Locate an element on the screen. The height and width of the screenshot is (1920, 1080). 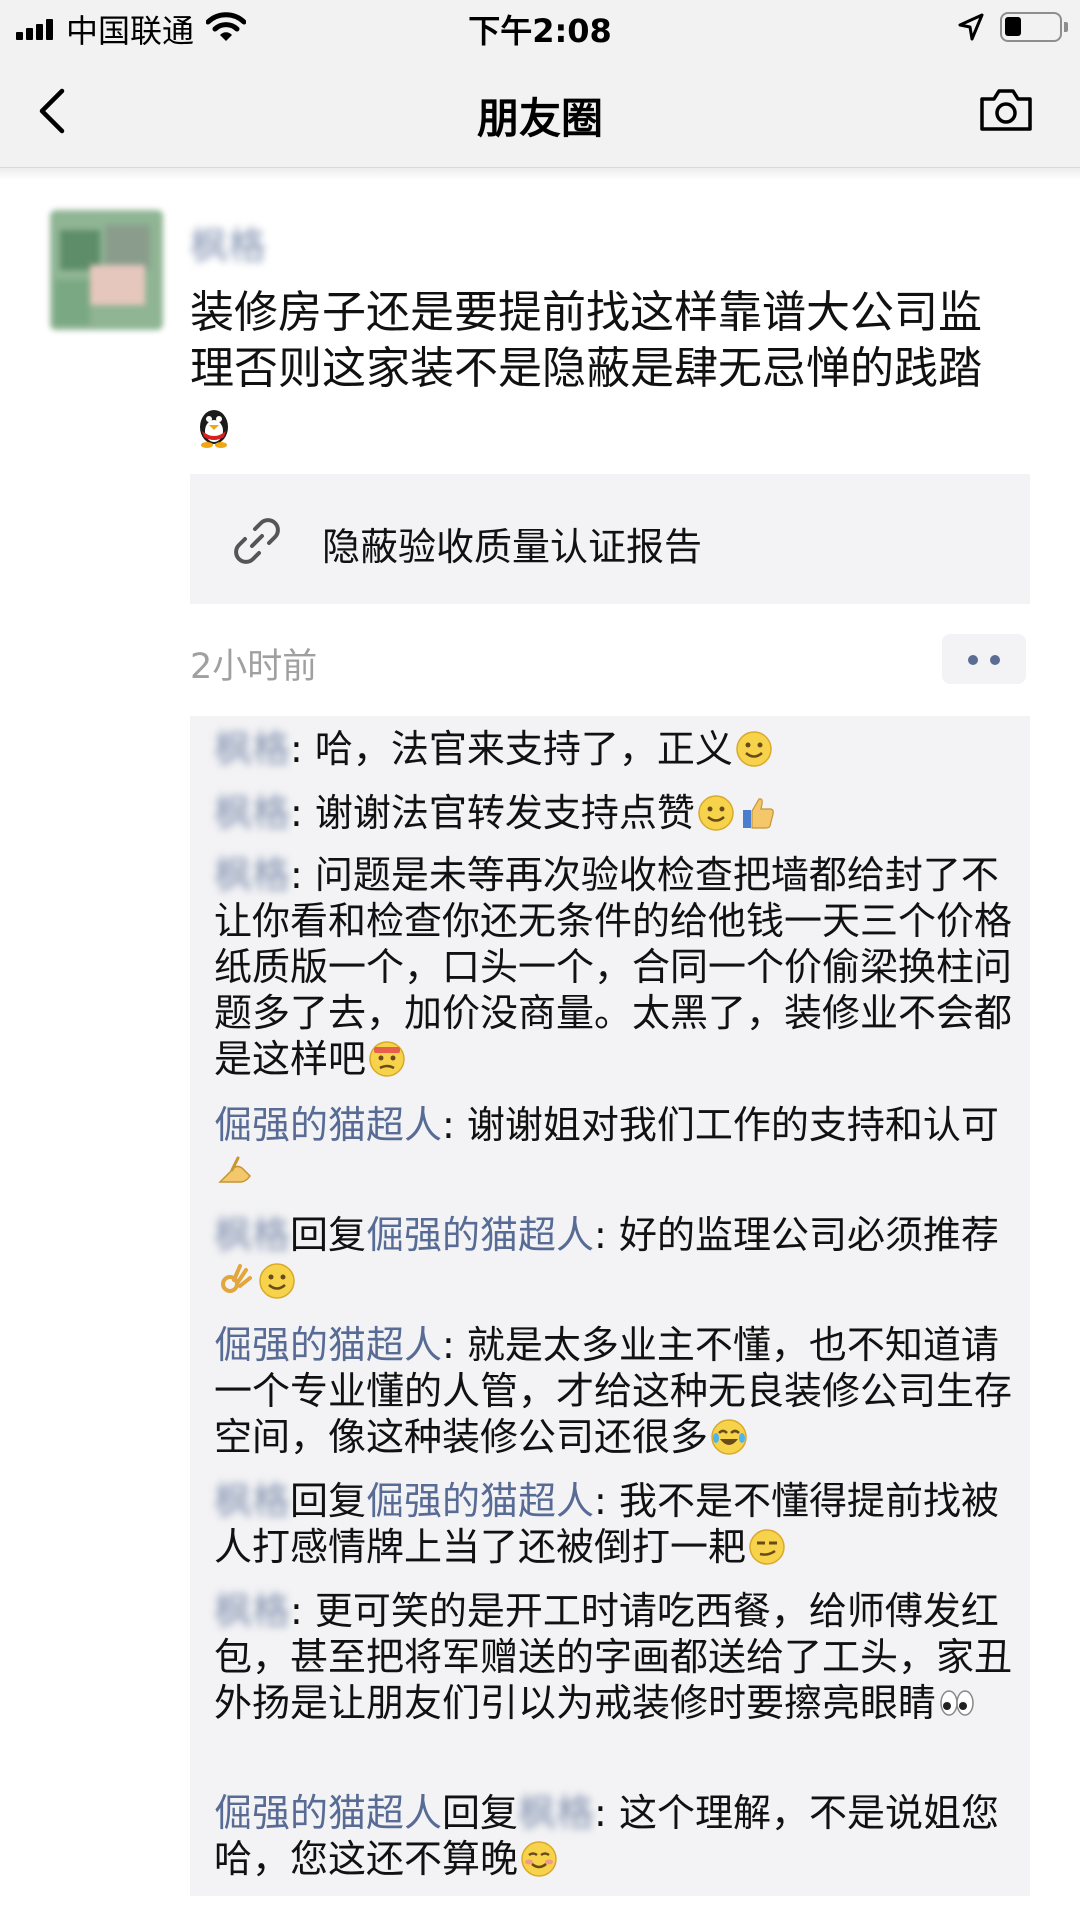
hand-emoji-icon is located at coordinates (234, 1169).